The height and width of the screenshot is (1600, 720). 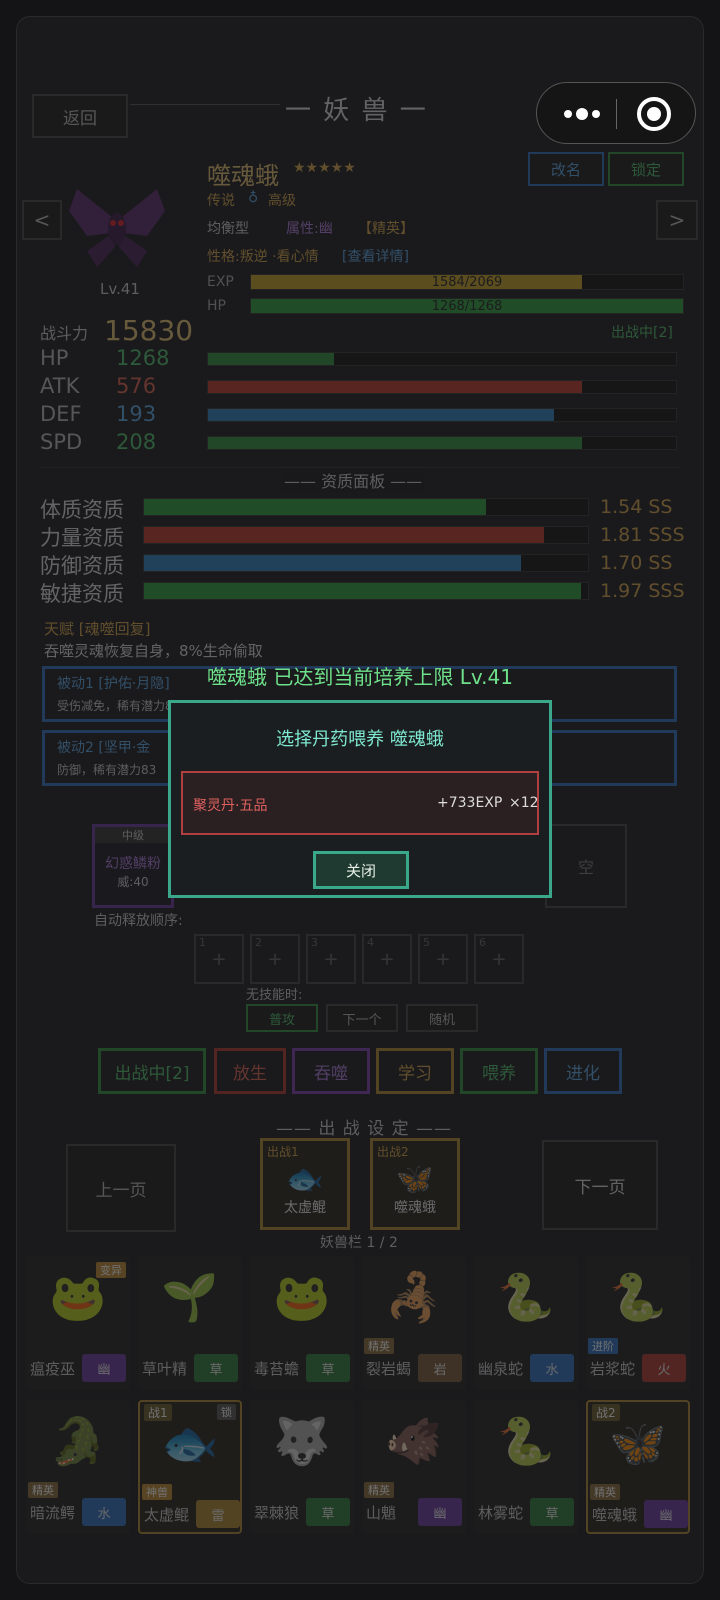 I want to click on action-button-5: 进化, so click(x=583, y=1071).